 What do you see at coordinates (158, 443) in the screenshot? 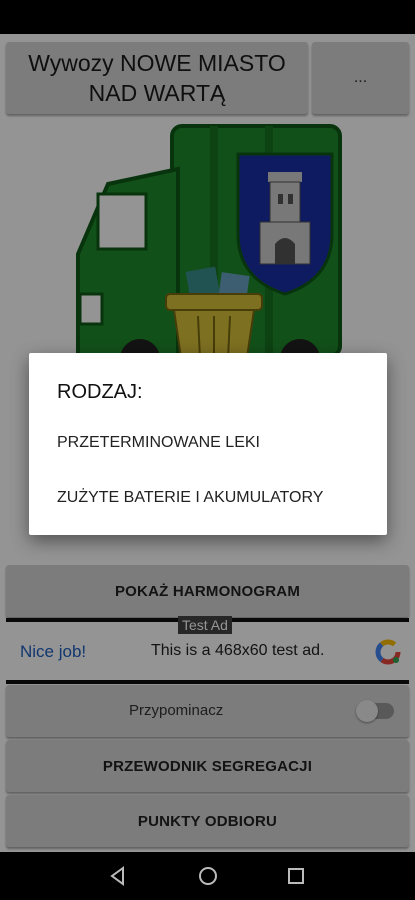
I see `dialog-item-expired-medicines: PRZETERMINOWANE LEKI` at bounding box center [158, 443].